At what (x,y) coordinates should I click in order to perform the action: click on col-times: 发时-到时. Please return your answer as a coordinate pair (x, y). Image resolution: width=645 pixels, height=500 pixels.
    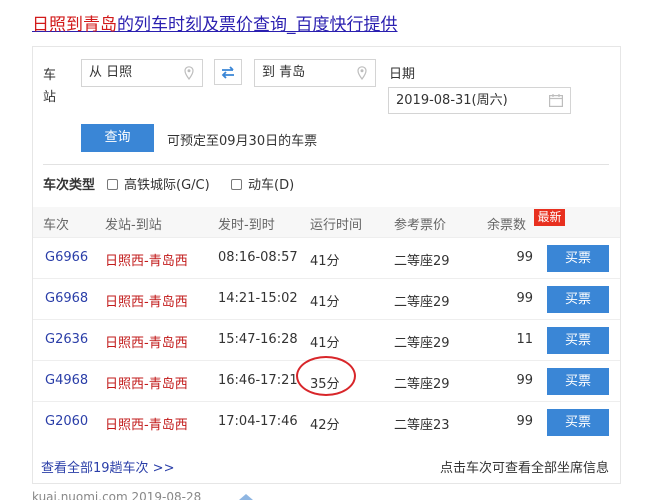
    Looking at the image, I should click on (246, 225).